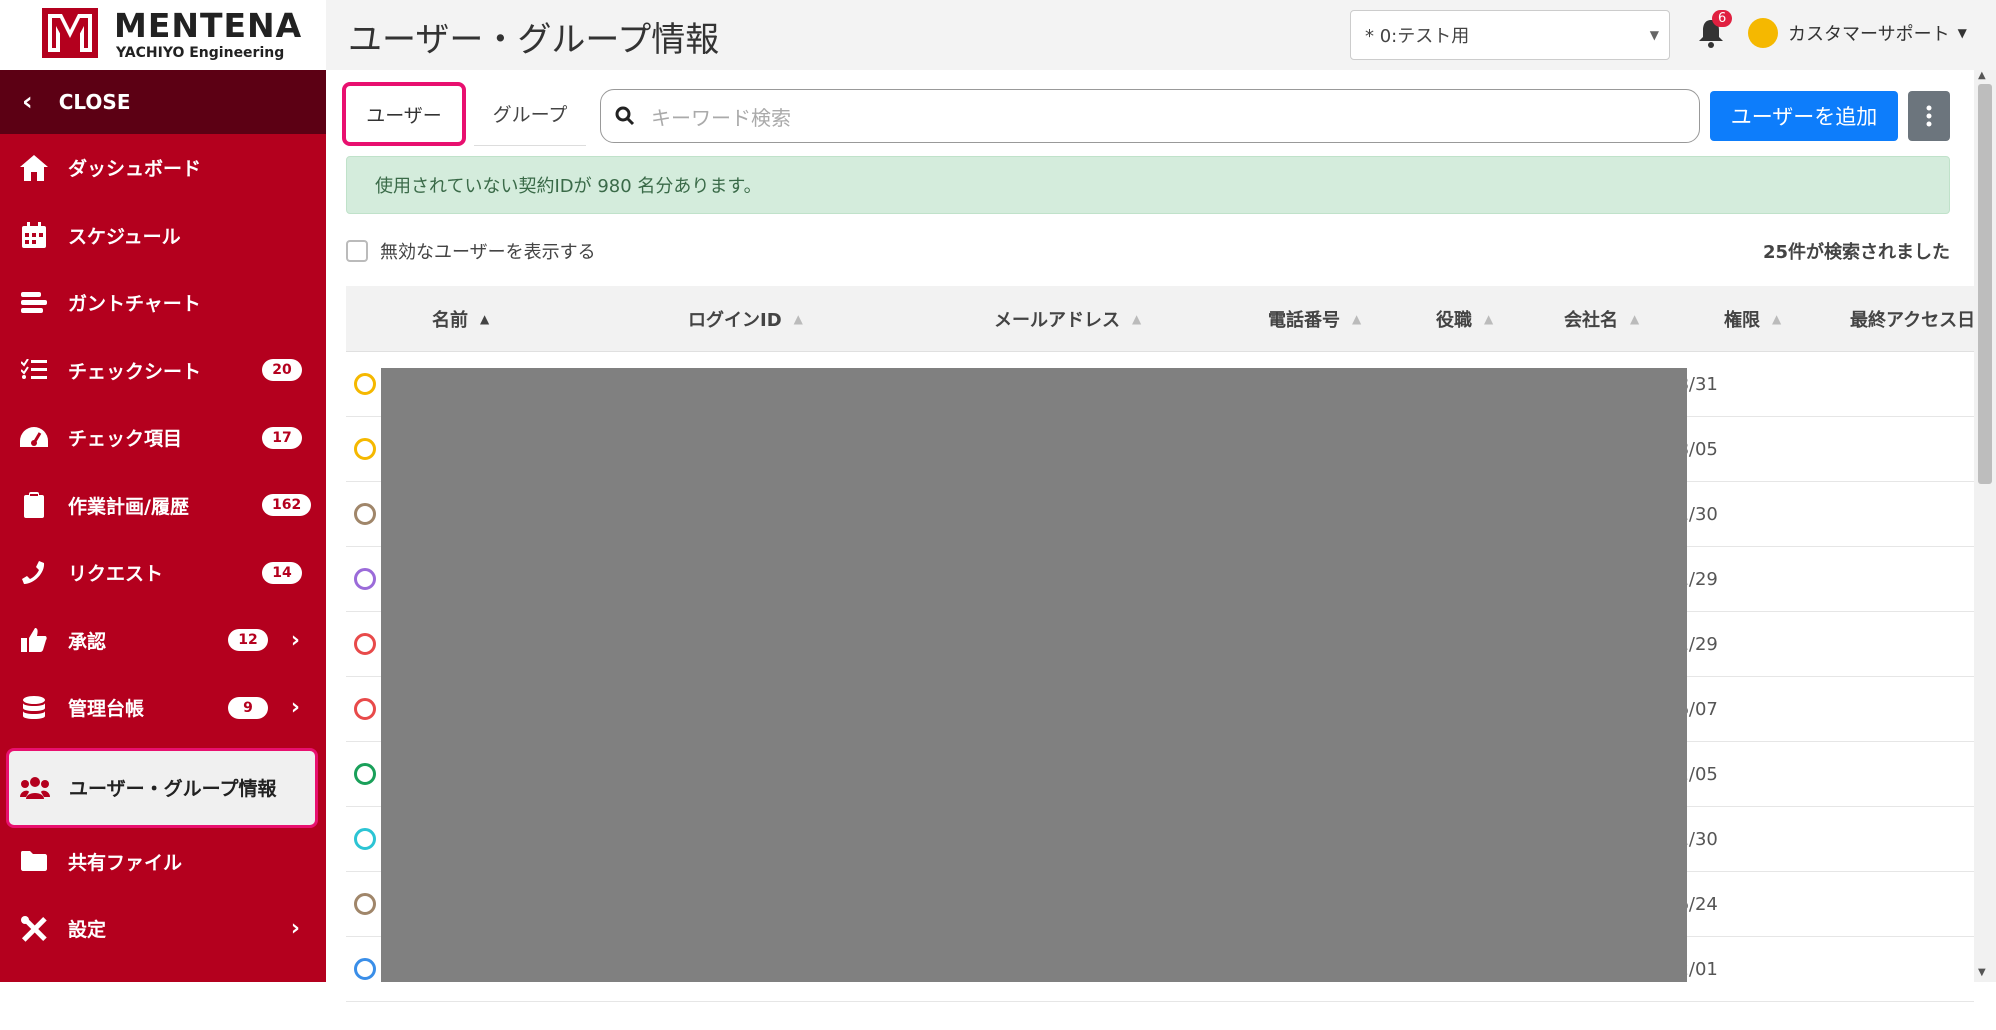  Describe the element at coordinates (282, 370) in the screenshot. I see `checksheet-count-badge: 20` at that location.